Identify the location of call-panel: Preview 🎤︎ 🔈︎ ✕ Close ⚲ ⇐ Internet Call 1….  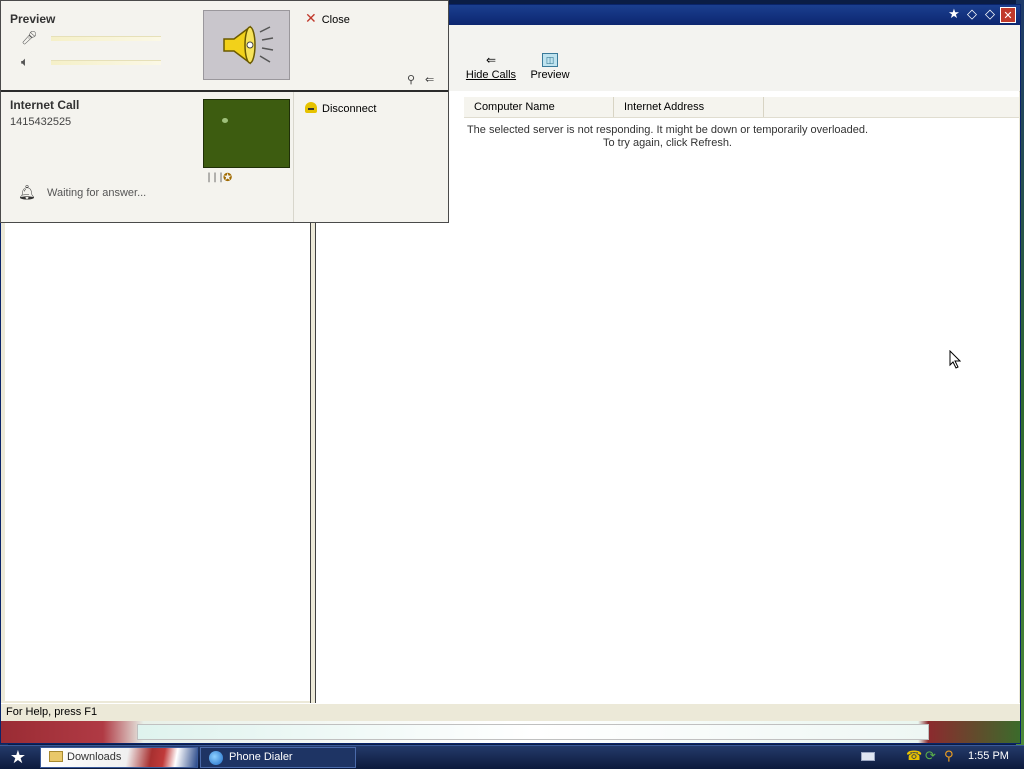
(224, 111).